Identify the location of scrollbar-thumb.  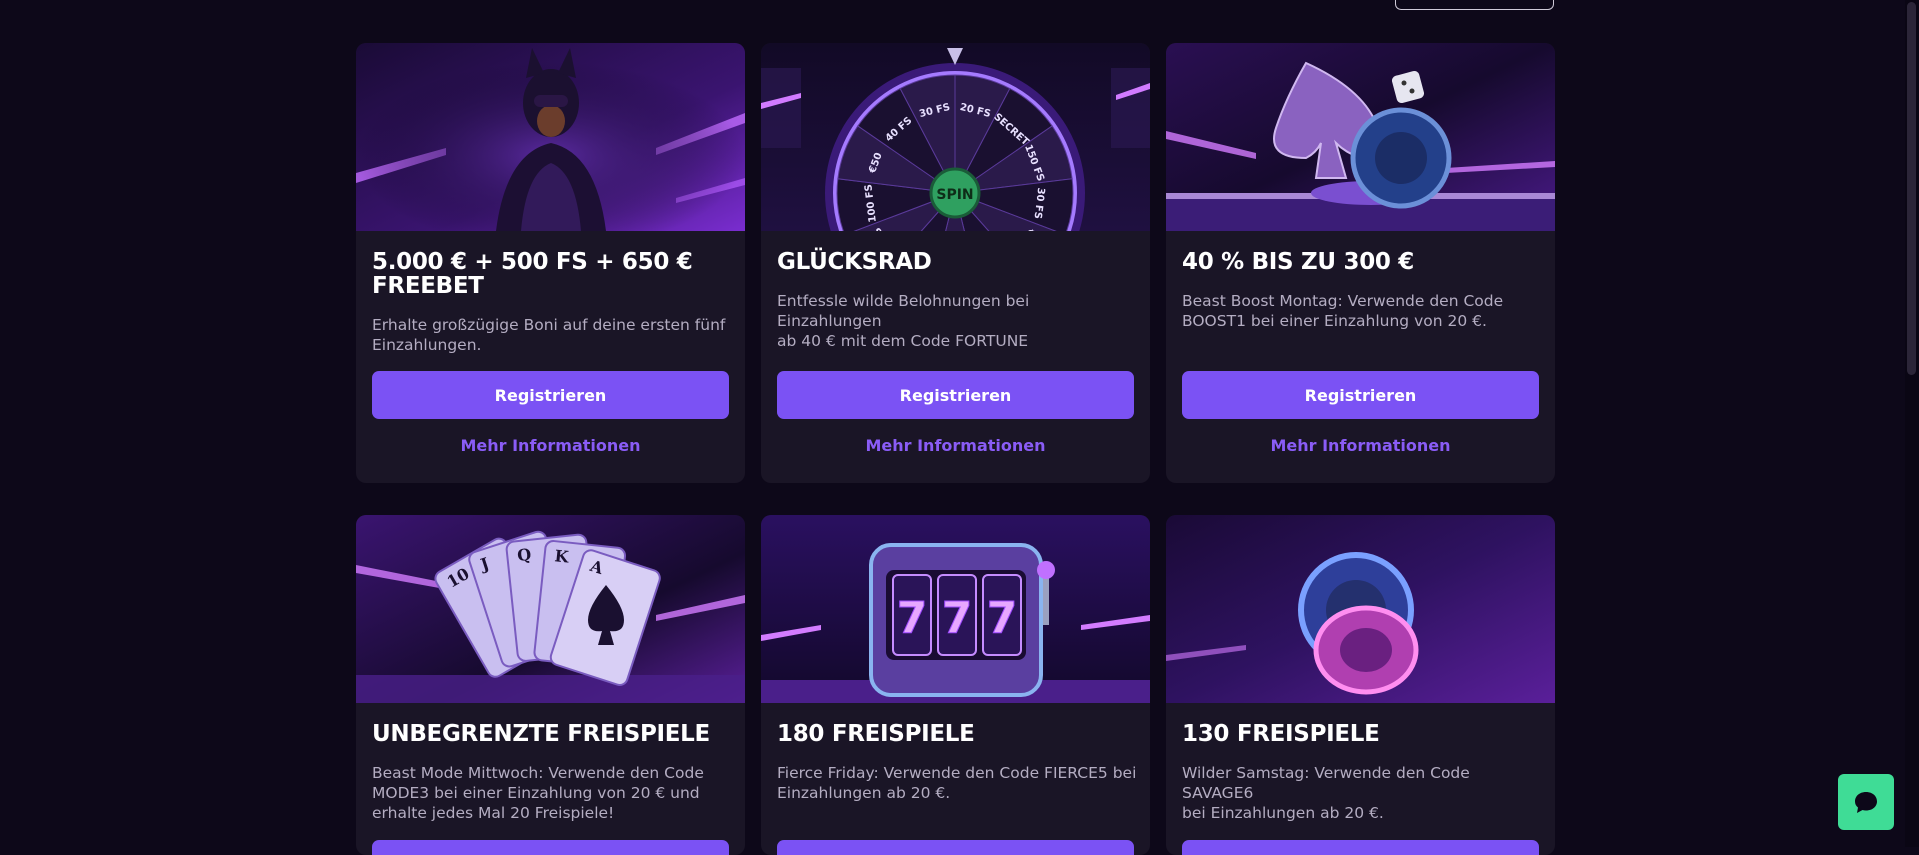
(1911, 188).